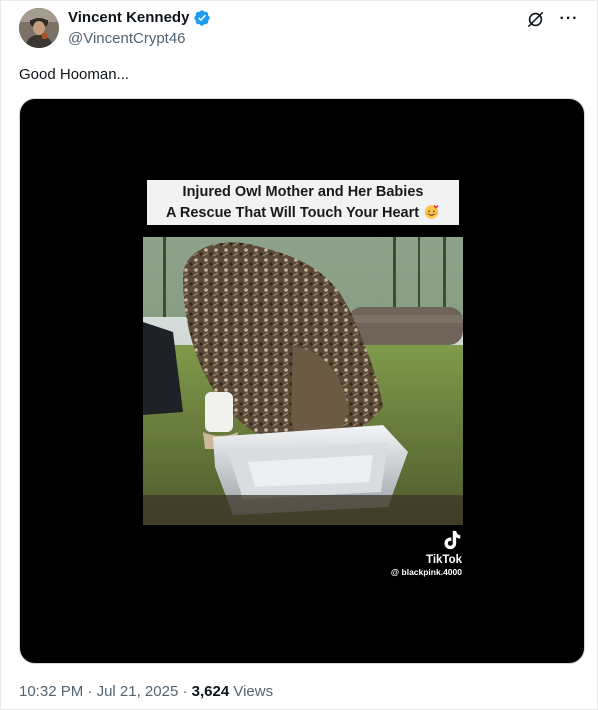 This screenshot has height=710, width=598. I want to click on tiktok-label: TikTok, so click(444, 560).